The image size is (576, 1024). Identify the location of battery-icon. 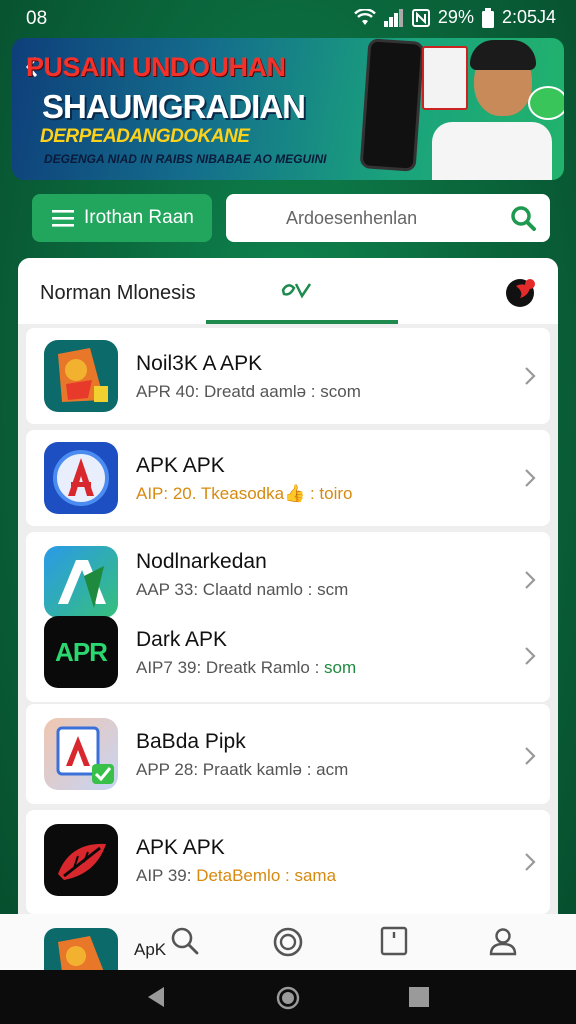
(487, 17).